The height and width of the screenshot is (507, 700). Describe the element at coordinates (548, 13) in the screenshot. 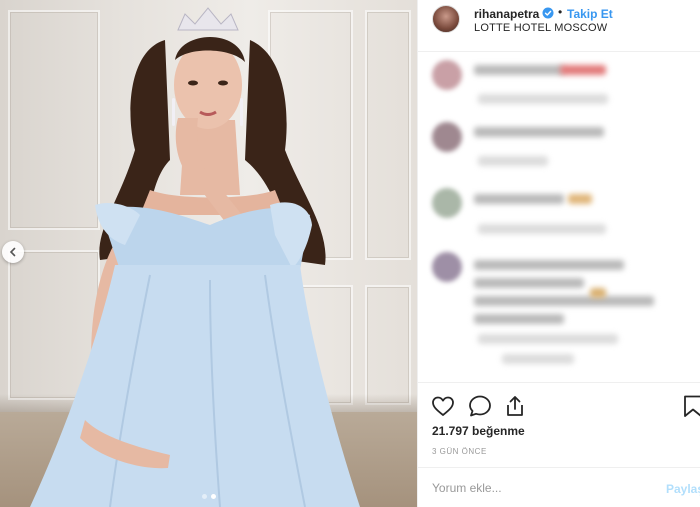

I see `verified-badge-icon` at that location.